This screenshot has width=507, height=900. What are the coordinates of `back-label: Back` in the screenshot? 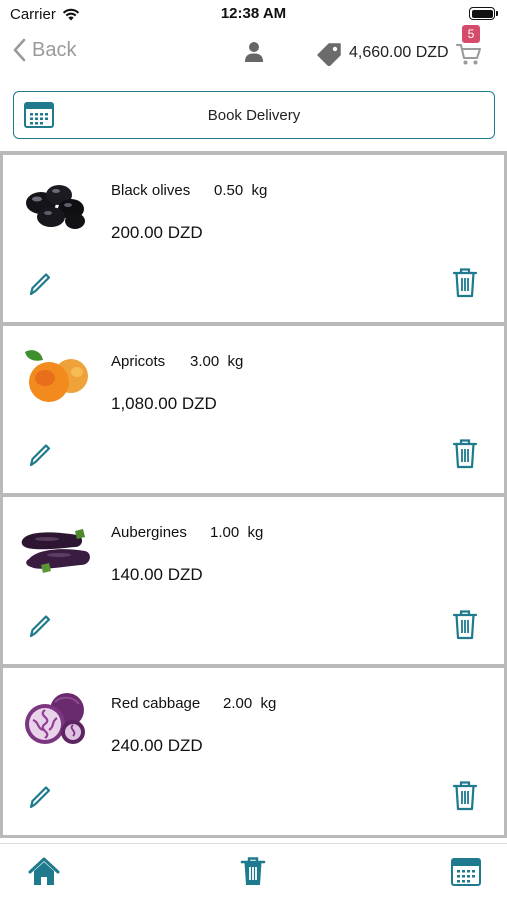 It's located at (54, 49).